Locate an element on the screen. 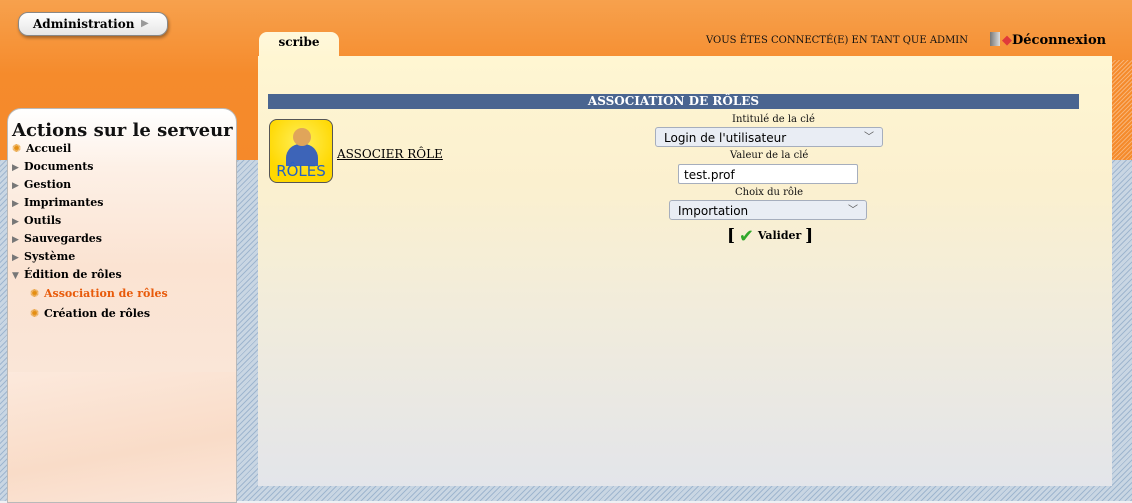  sidebar-item-edition-roles: ▼ Édition de rôles is located at coordinates (122, 275).